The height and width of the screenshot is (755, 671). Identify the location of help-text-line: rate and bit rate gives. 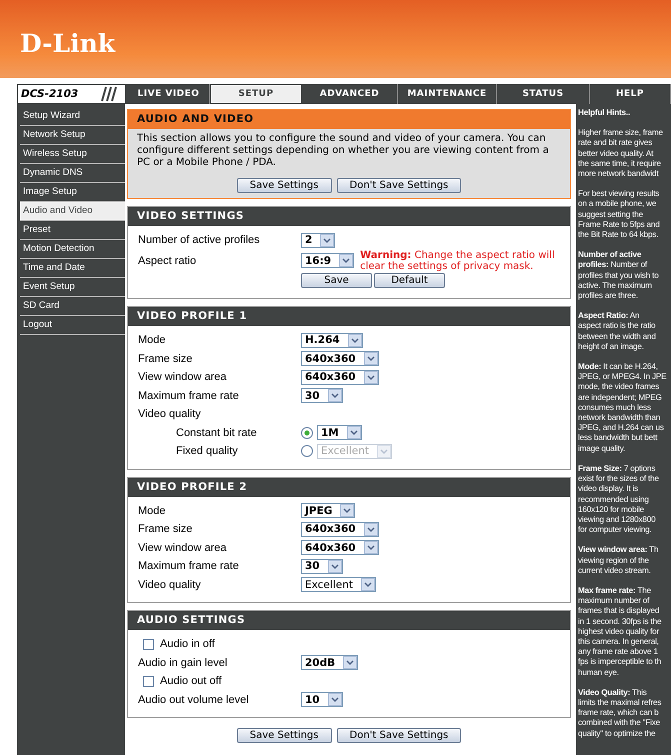
(616, 143).